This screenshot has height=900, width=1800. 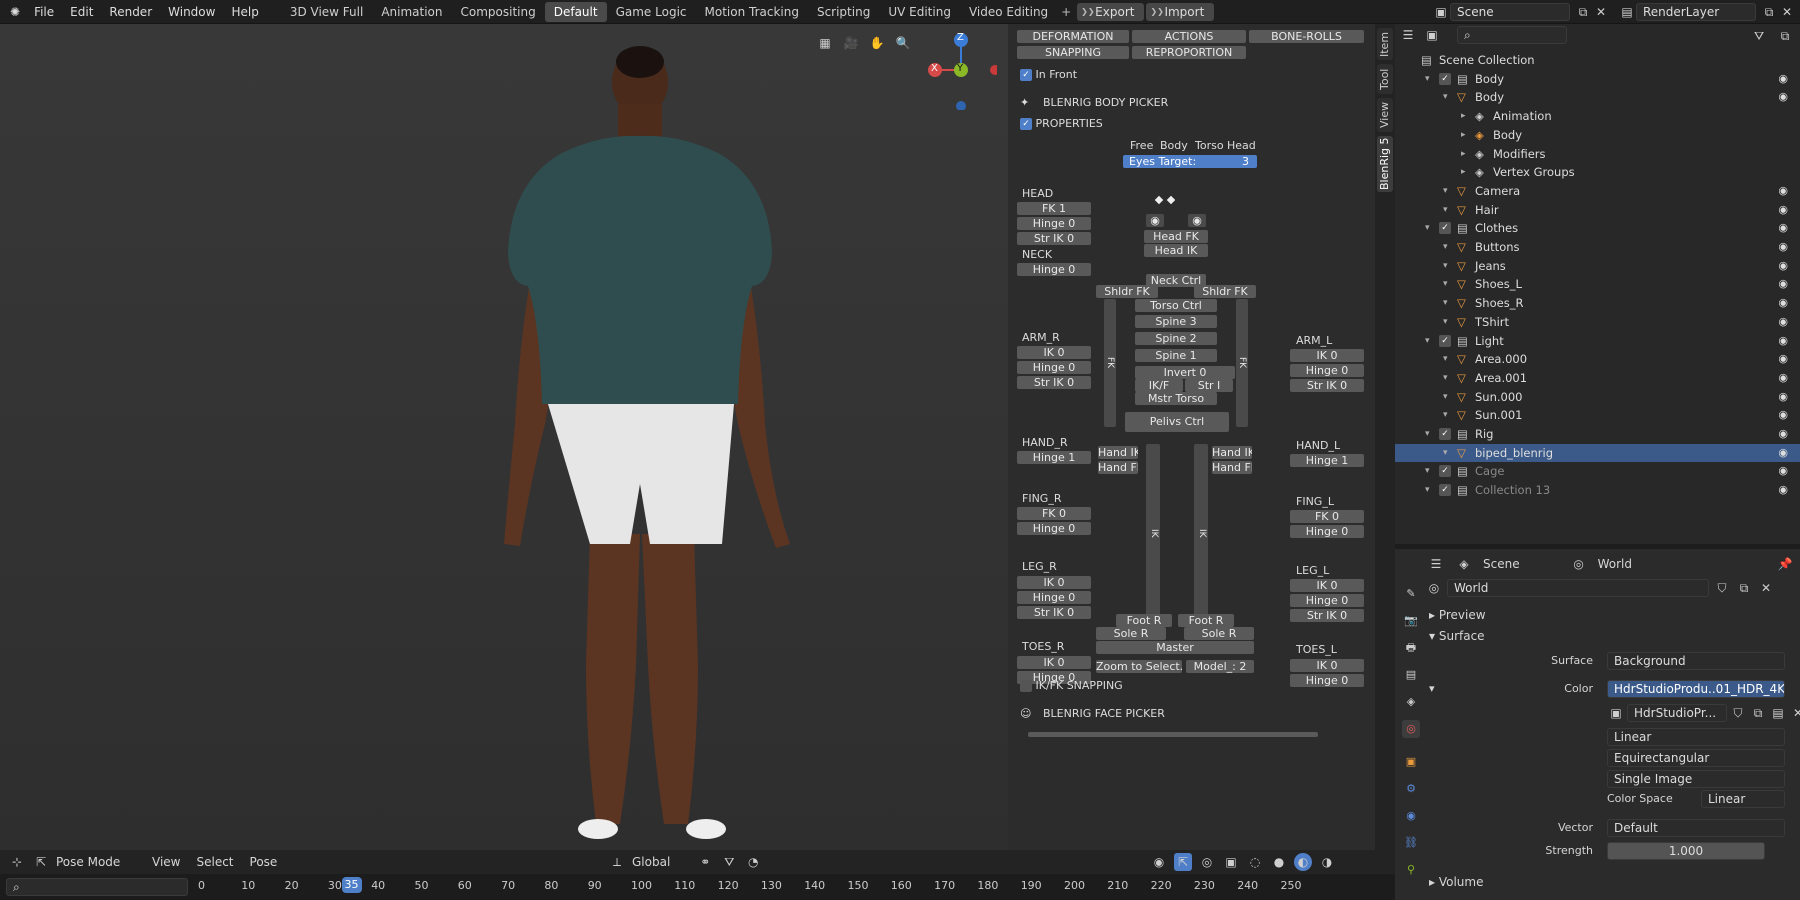 What do you see at coordinates (130, 12) in the screenshot?
I see `menu-render: Render` at bounding box center [130, 12].